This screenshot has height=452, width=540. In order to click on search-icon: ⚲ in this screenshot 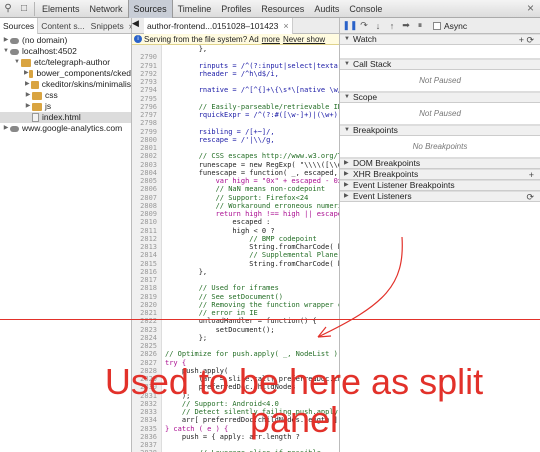, I will do `click(8, 9)`.